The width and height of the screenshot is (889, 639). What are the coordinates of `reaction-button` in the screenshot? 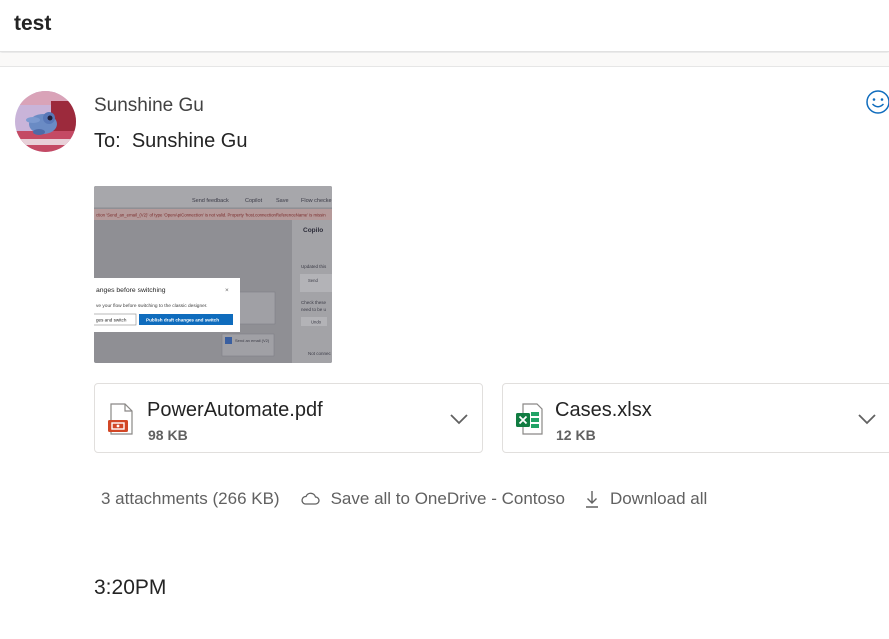 It's located at (876, 102).